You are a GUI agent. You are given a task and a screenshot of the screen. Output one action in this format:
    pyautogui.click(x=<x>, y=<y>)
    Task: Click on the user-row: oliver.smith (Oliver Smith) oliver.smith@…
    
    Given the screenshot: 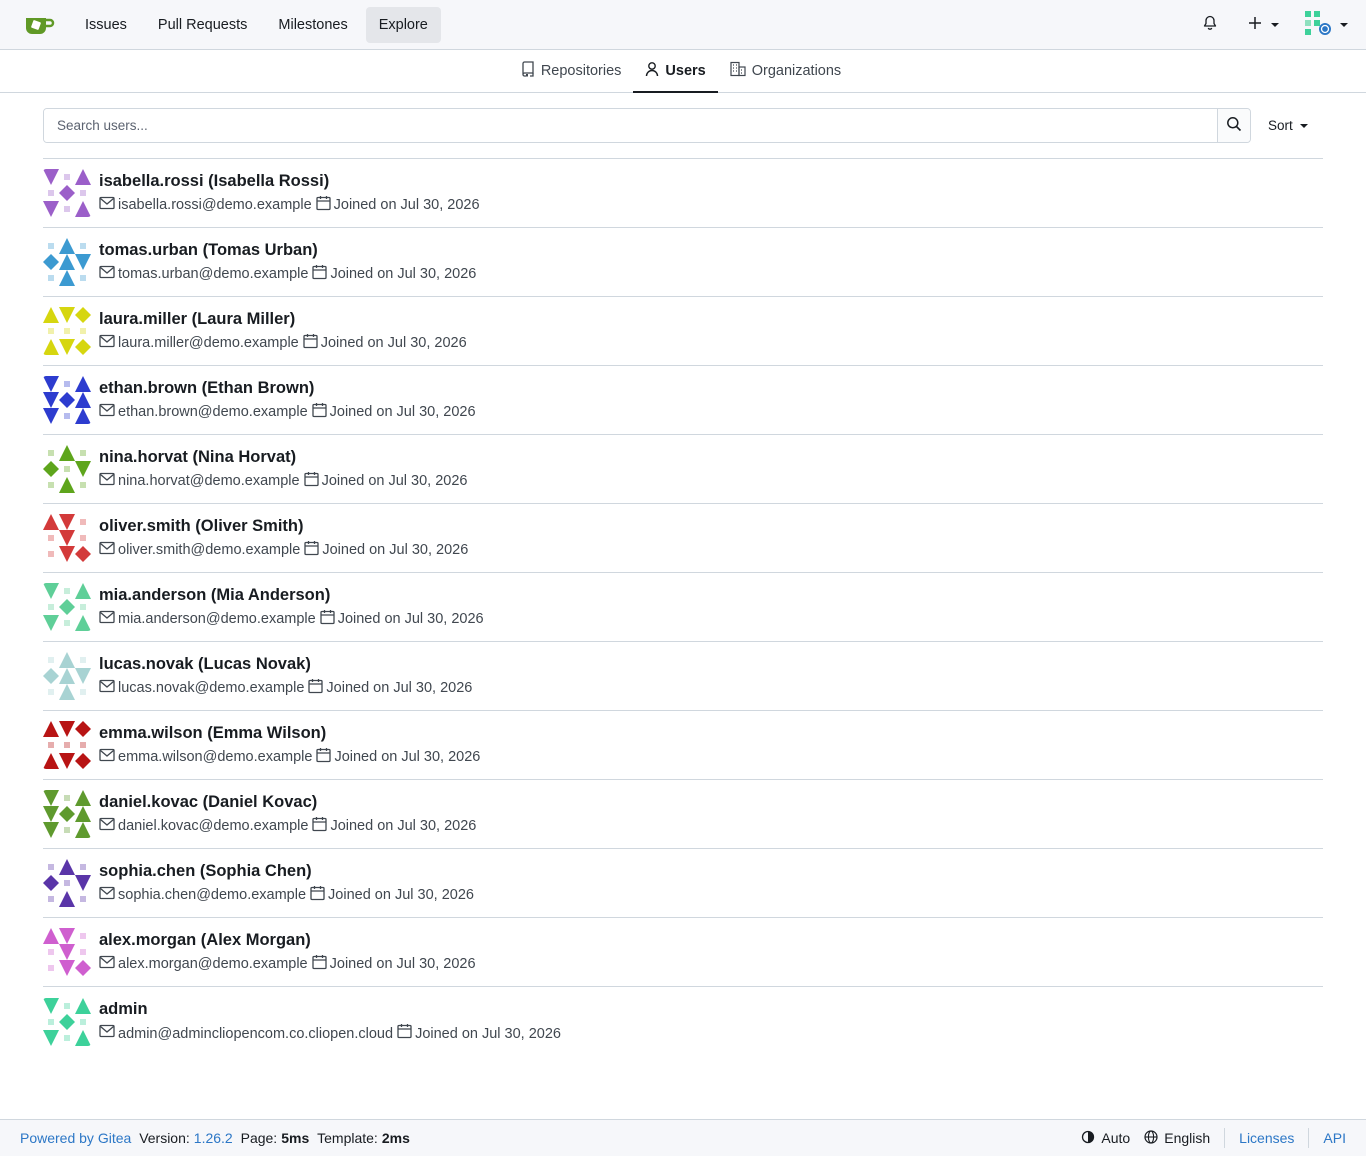 What is the action you would take?
    pyautogui.click(x=683, y=538)
    